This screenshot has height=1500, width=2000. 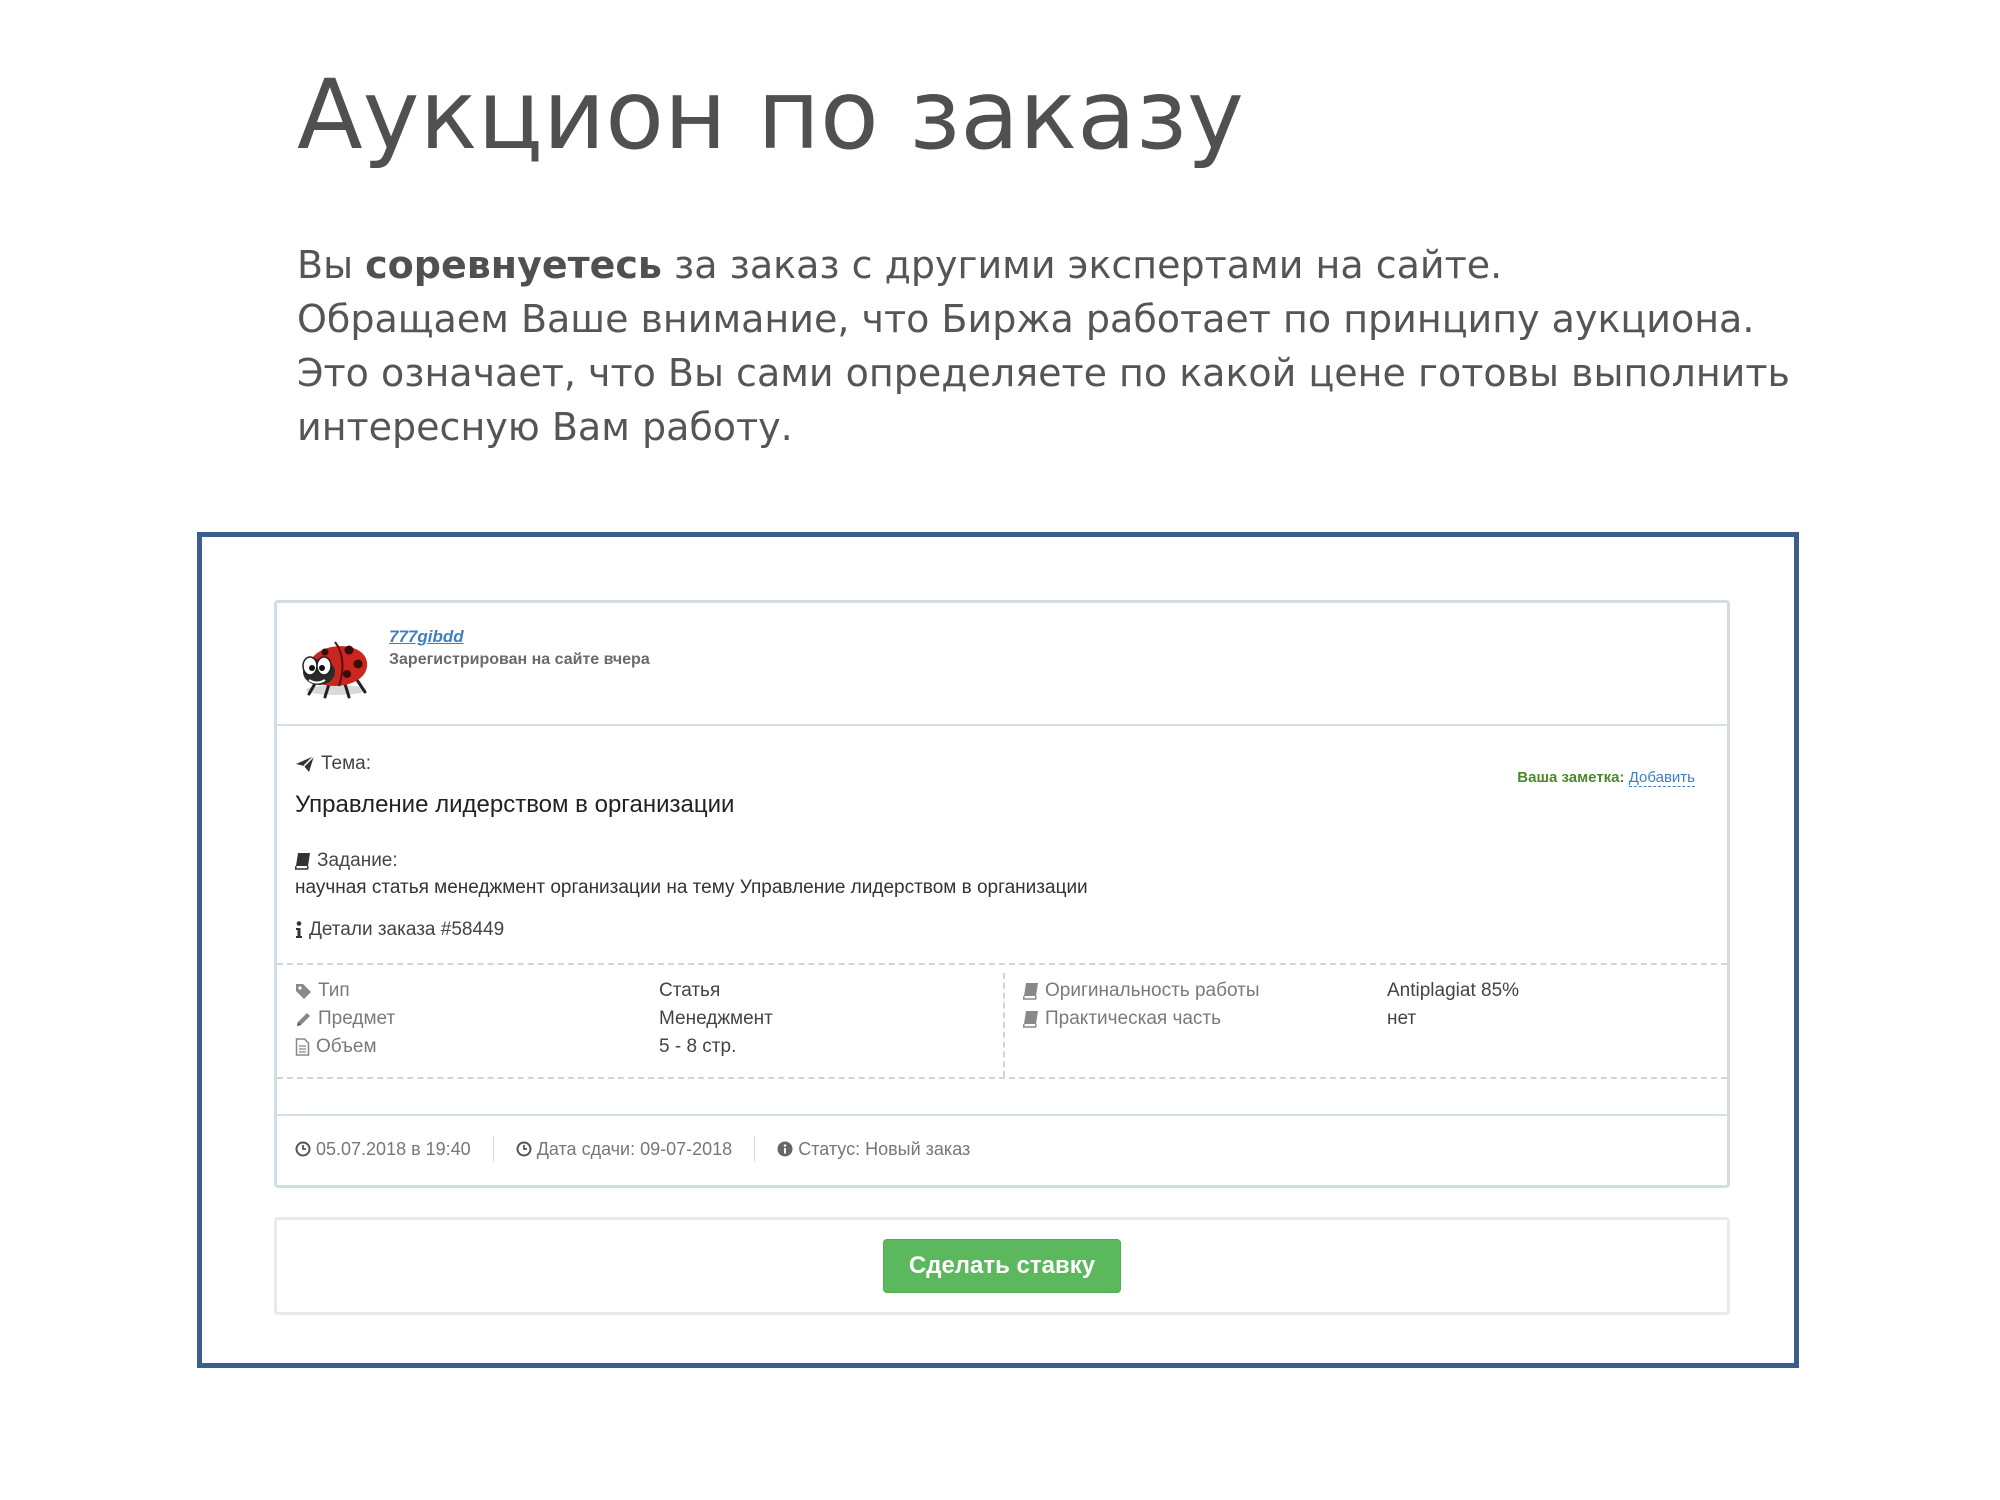 What do you see at coordinates (1152, 990) in the screenshot?
I see `property-name-text: Оригинальность работы` at bounding box center [1152, 990].